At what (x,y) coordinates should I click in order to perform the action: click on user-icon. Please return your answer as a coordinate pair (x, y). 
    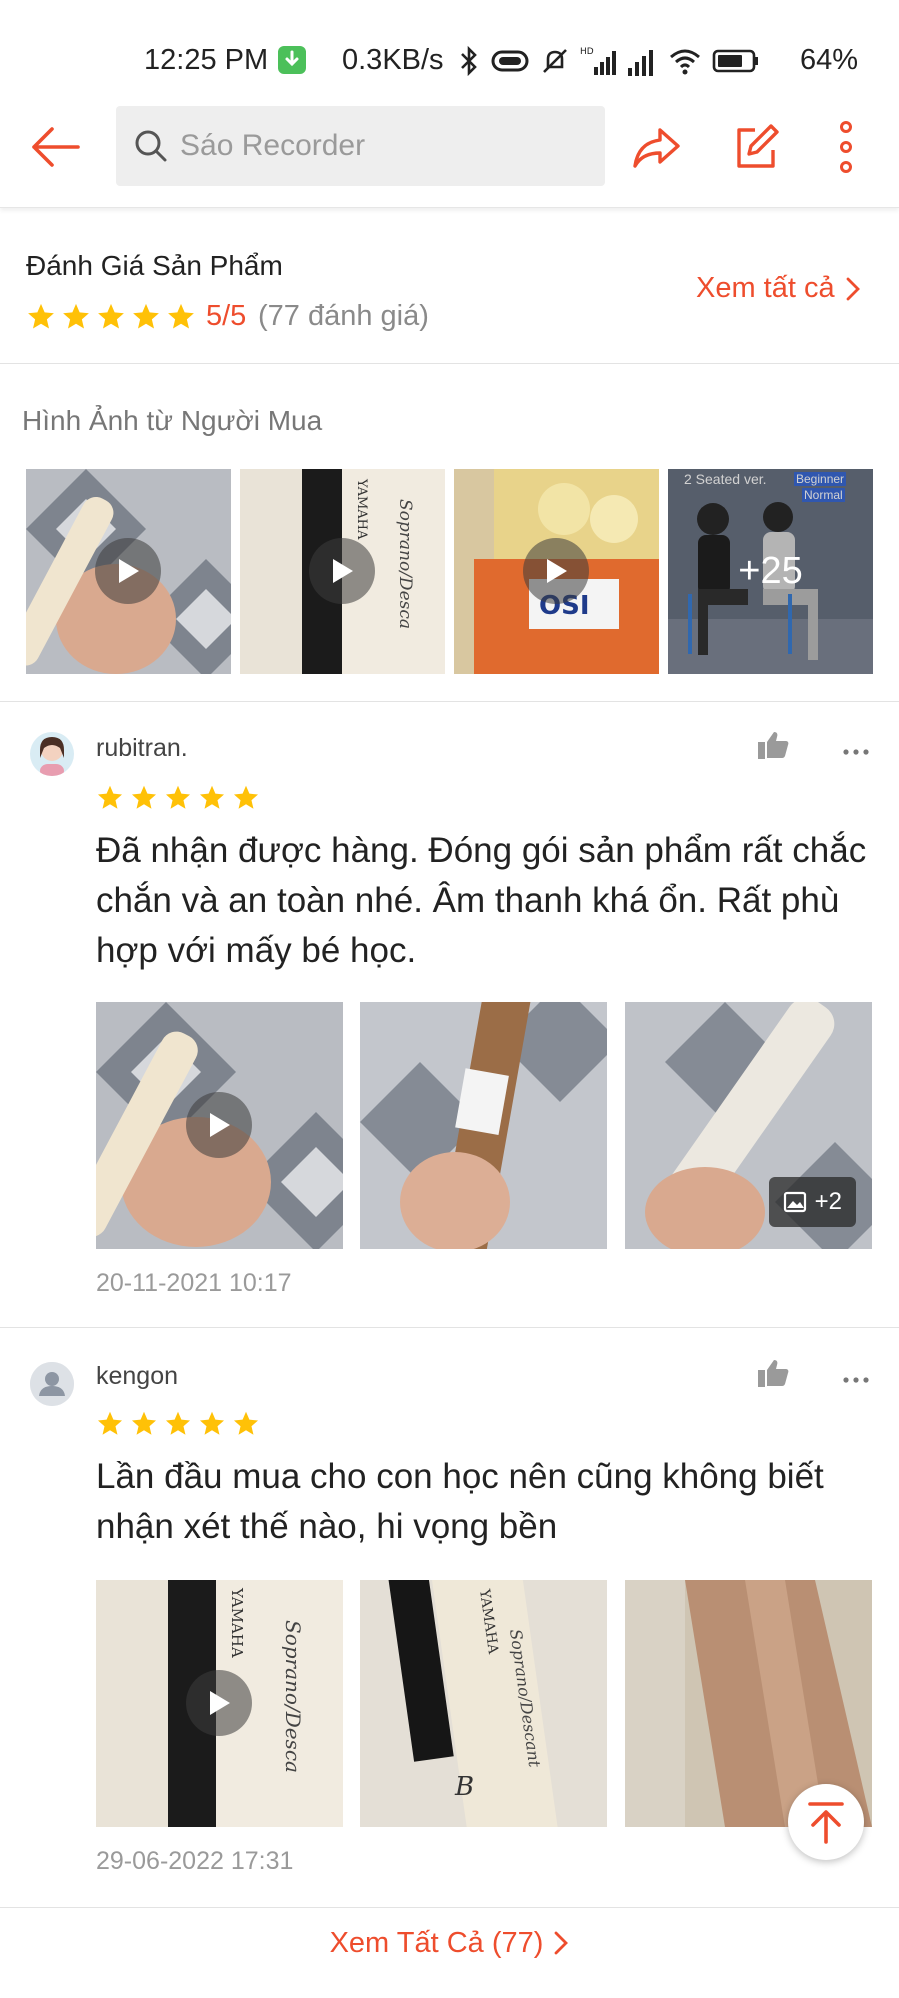
    Looking at the image, I should click on (52, 1384).